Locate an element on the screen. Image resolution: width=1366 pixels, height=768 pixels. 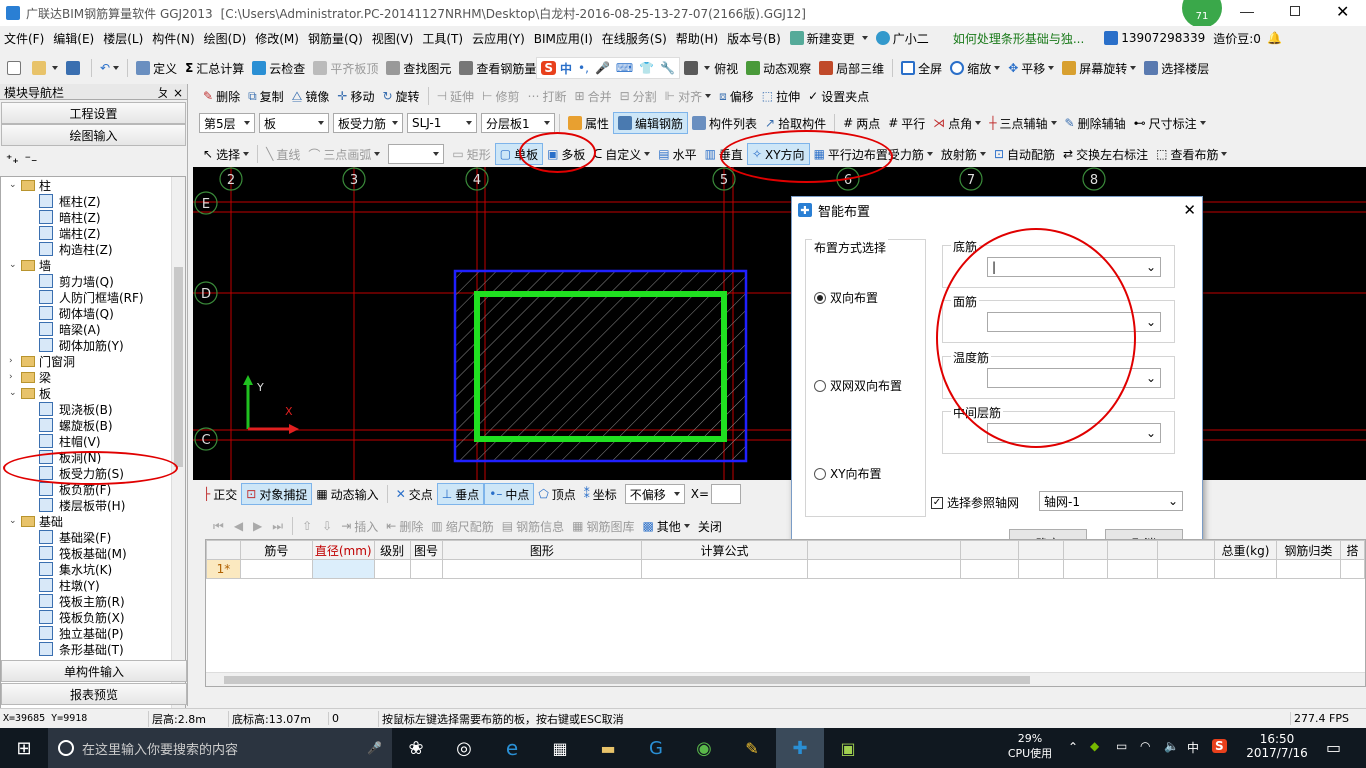
middle-rebar-select: ⌄ is located at coordinates (1074, 433).